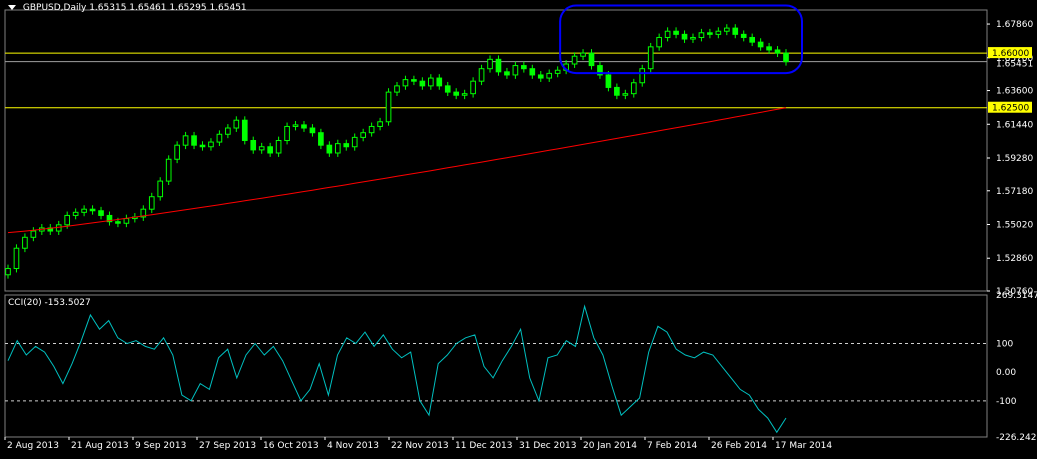  I want to click on time-axis-label: 21 Aug 2013, so click(100, 446).